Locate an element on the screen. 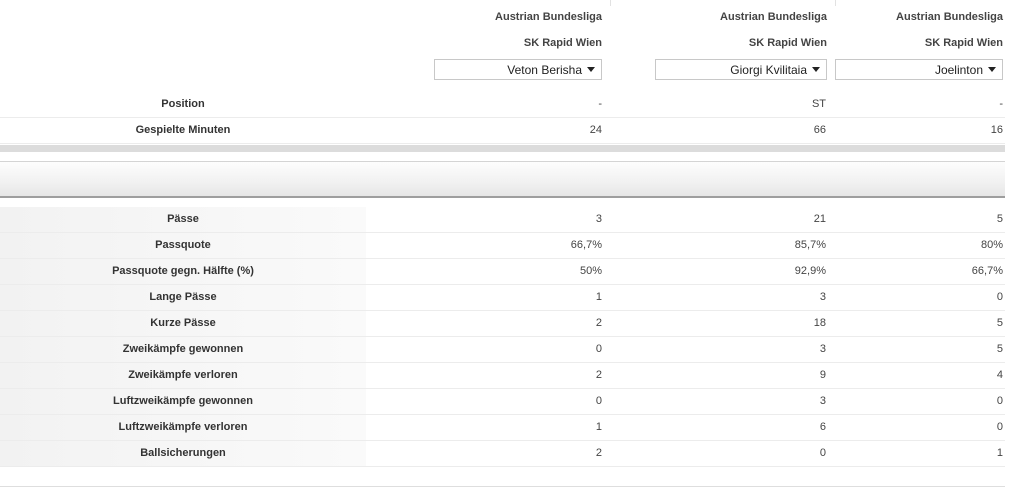  row-label: Passquote is located at coordinates (183, 245).